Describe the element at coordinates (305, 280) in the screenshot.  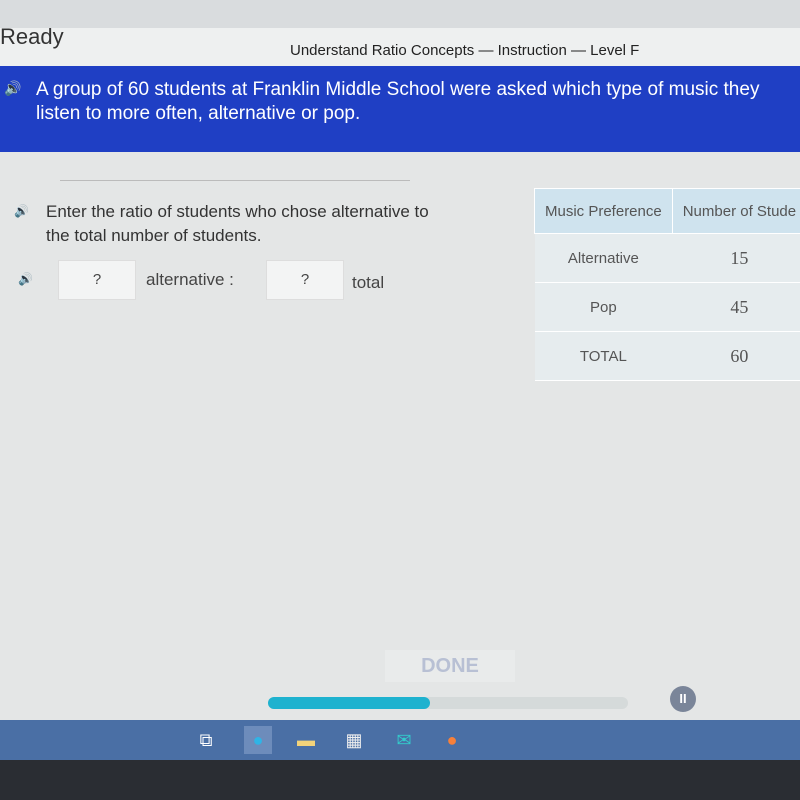
I see `total-input: ?` at that location.